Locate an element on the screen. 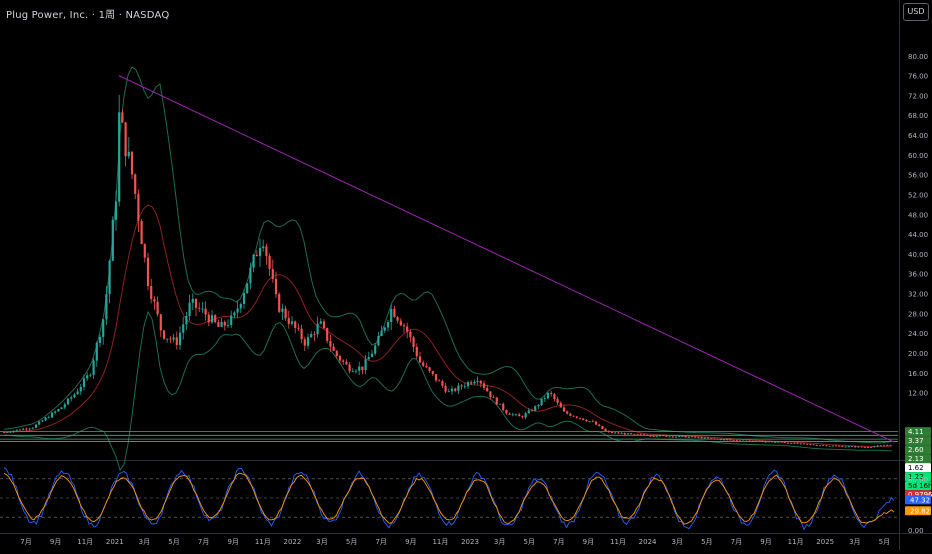 Image resolution: width=932 pixels, height=554 pixels. x-tick-label-13: 9月 is located at coordinates (410, 542).